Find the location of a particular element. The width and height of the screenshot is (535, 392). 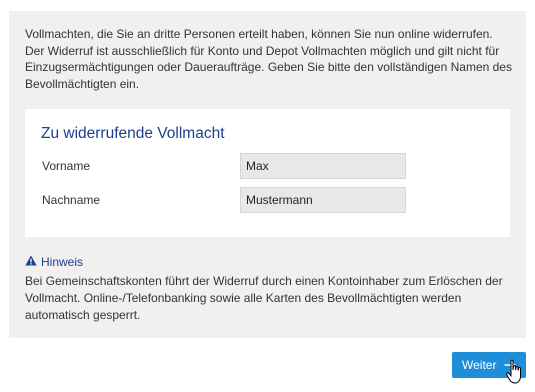

next-button-label: Weiter is located at coordinates (479, 365).